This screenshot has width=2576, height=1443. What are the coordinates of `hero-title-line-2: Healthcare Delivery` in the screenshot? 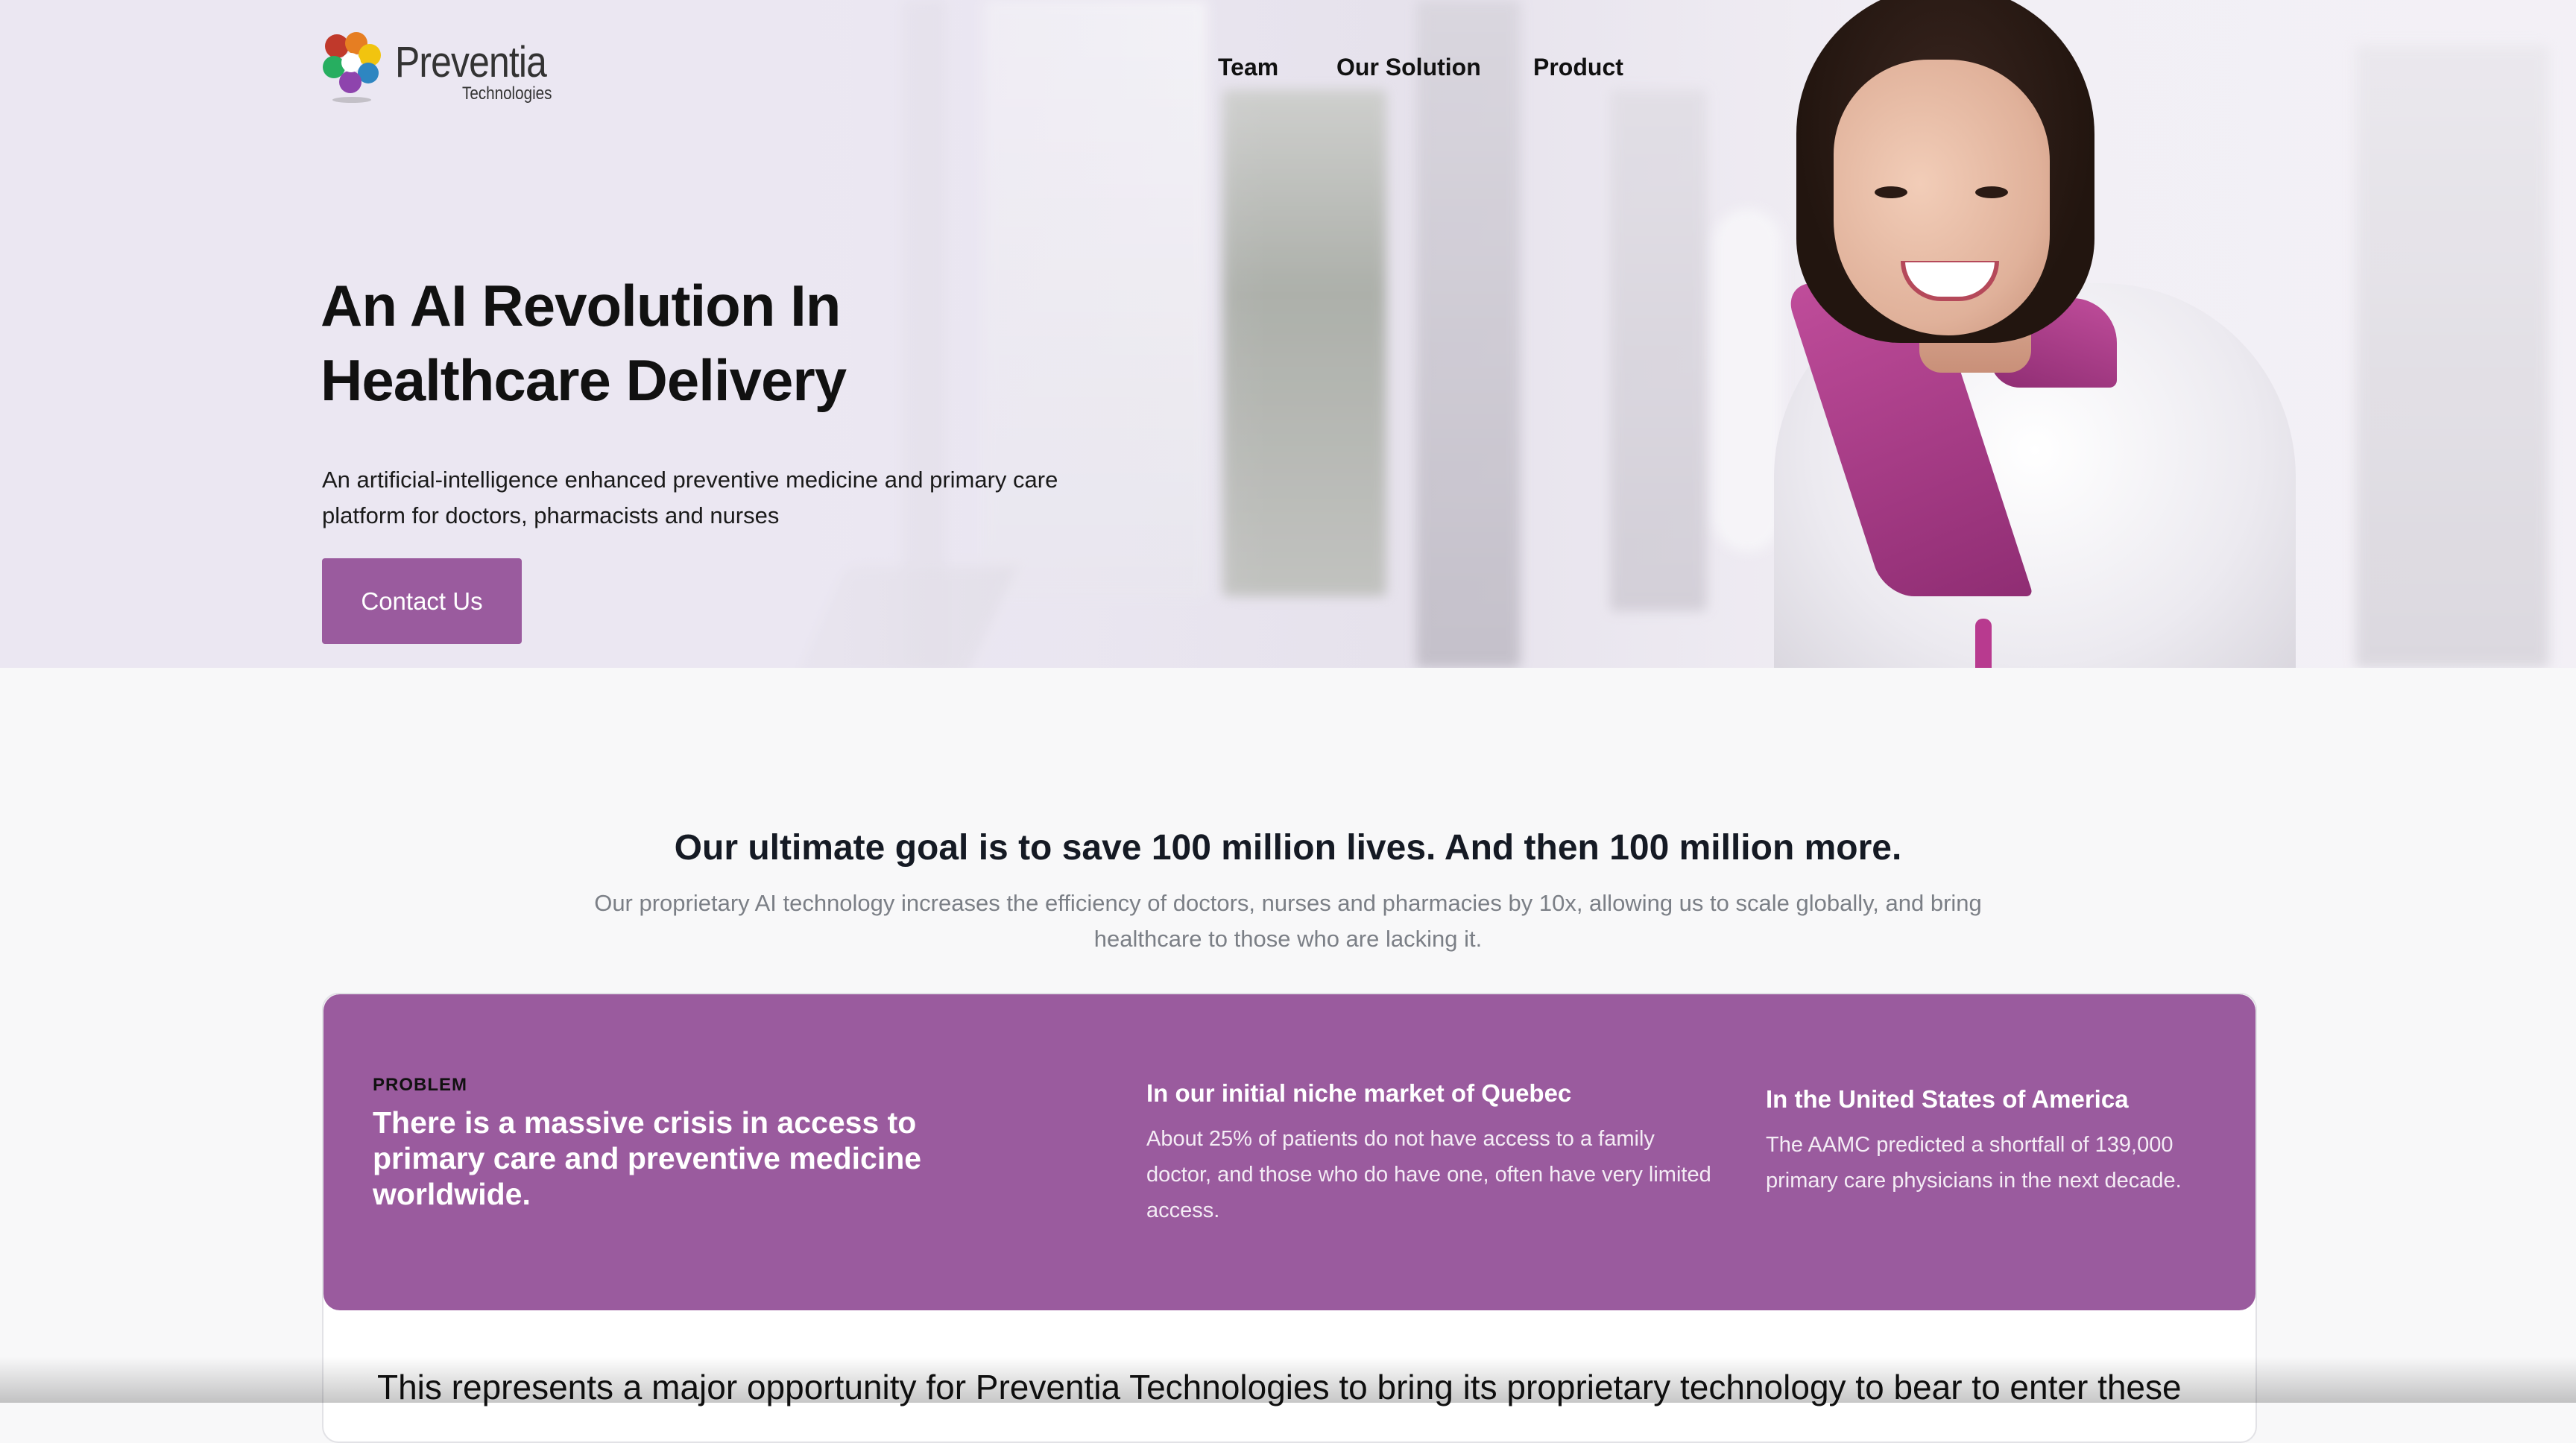 It's located at (584, 380).